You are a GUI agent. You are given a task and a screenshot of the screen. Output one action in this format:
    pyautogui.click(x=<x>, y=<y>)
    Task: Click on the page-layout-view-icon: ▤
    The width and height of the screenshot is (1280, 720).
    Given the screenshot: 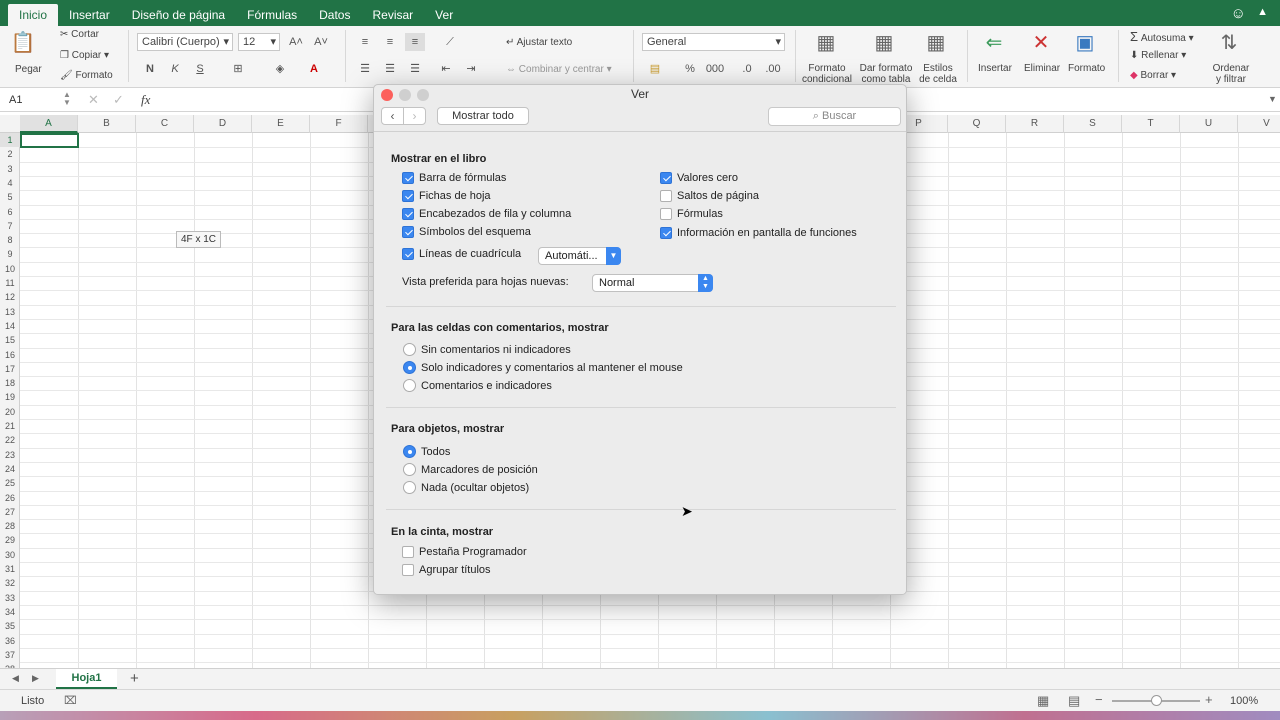 What is the action you would take?
    pyautogui.click(x=1074, y=701)
    